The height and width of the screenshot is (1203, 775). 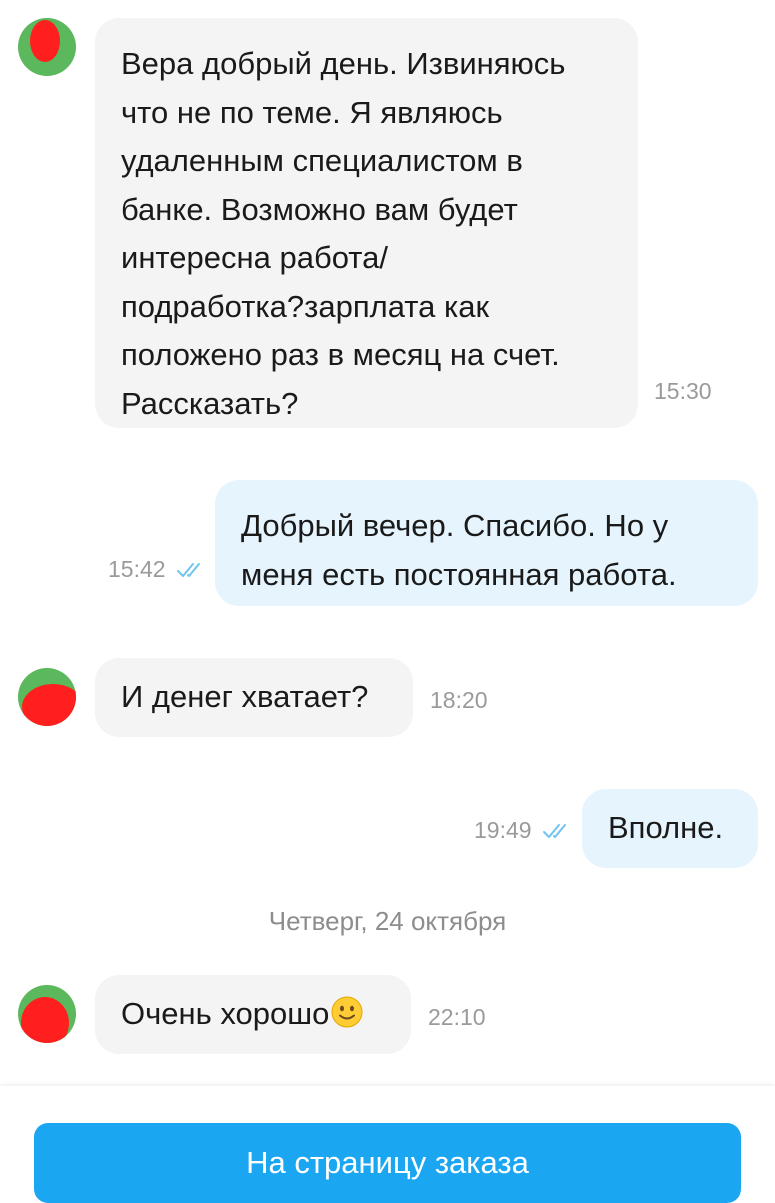 I want to click on outgoing-message-bubble: Вполне., so click(x=670, y=828).